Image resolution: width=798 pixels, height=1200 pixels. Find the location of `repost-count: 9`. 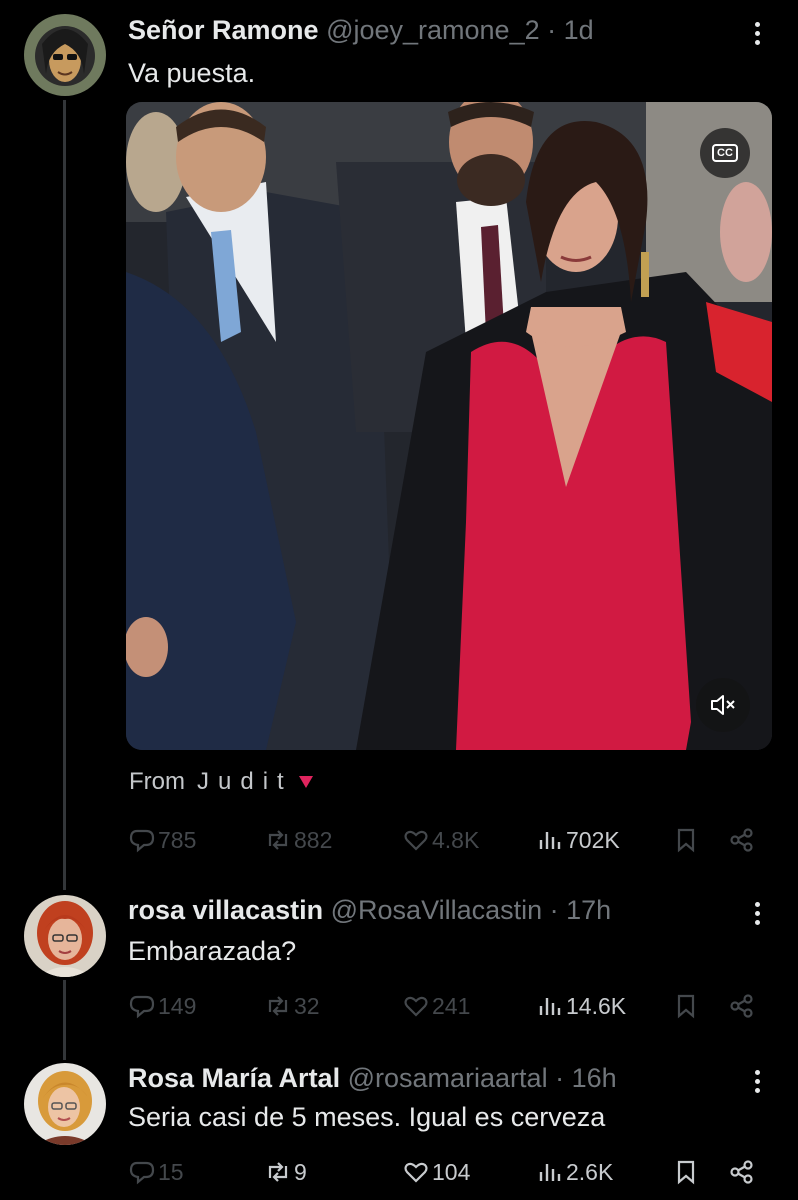

repost-count: 9 is located at coordinates (300, 1171).